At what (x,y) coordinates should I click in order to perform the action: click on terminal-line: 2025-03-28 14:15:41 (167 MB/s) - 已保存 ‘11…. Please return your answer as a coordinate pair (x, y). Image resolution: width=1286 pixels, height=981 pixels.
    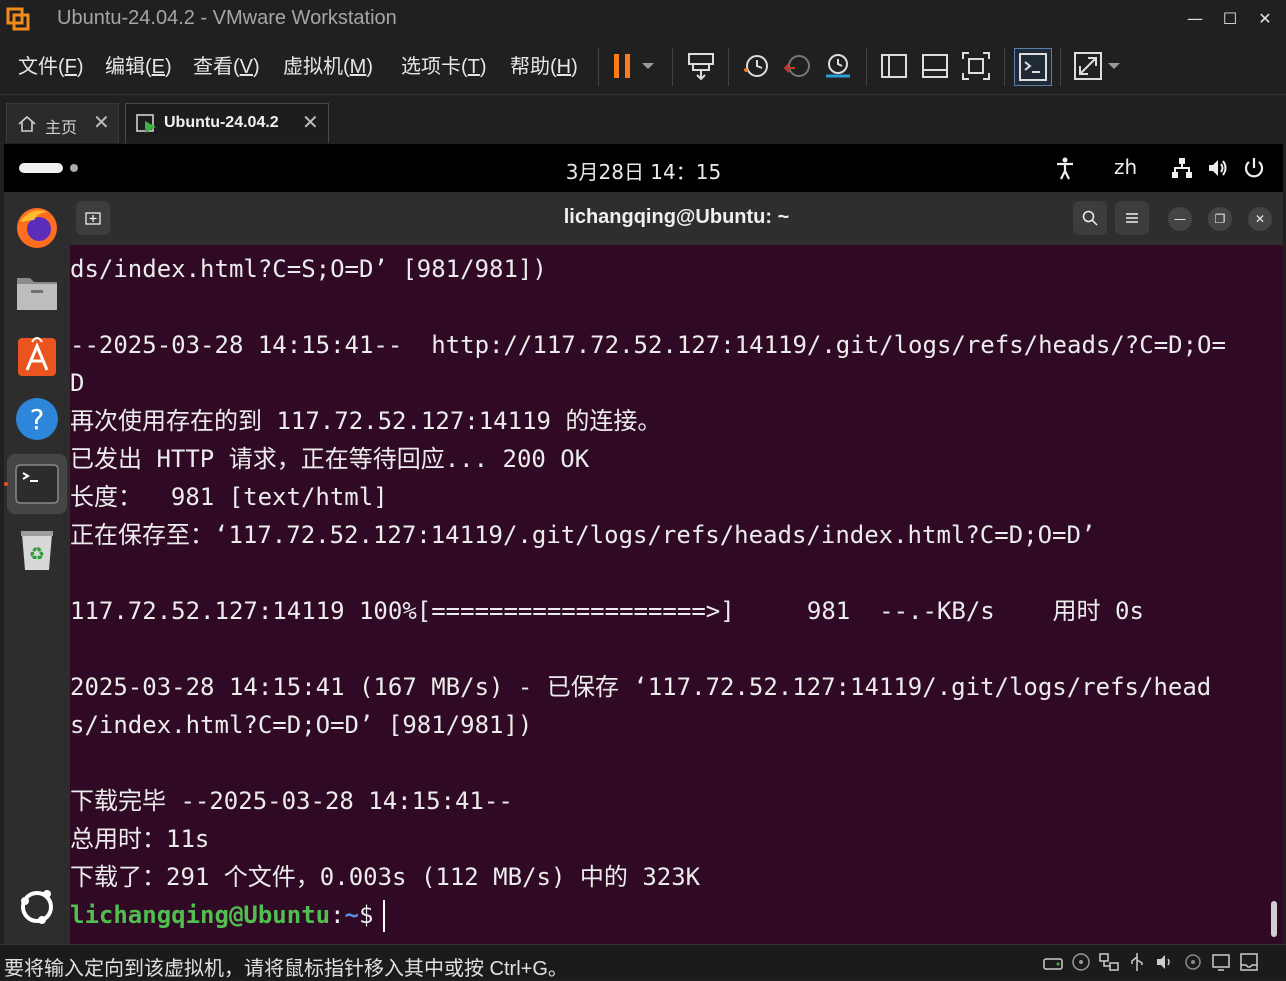
    Looking at the image, I should click on (641, 687).